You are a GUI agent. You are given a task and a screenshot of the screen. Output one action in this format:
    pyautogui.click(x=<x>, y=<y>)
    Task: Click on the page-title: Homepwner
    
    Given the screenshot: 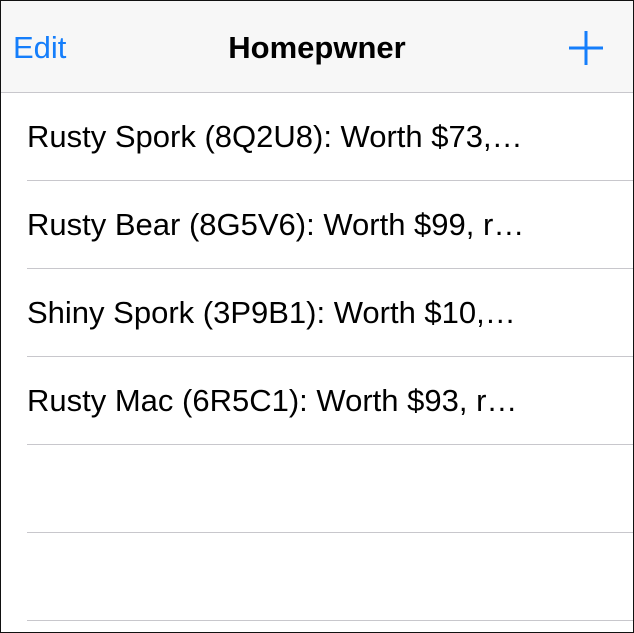 What is the action you would take?
    pyautogui.click(x=317, y=47)
    